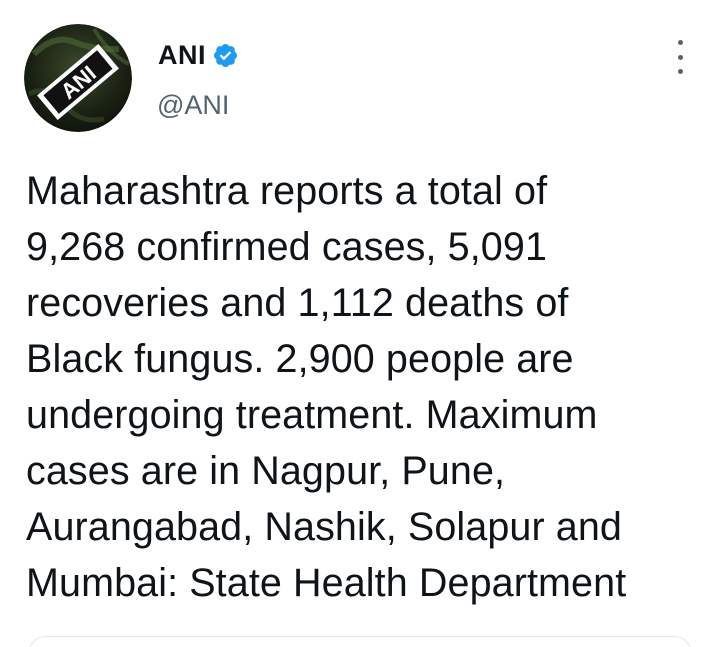 The image size is (720, 647). What do you see at coordinates (225, 55) in the screenshot?
I see `verified-badge-icon` at bounding box center [225, 55].